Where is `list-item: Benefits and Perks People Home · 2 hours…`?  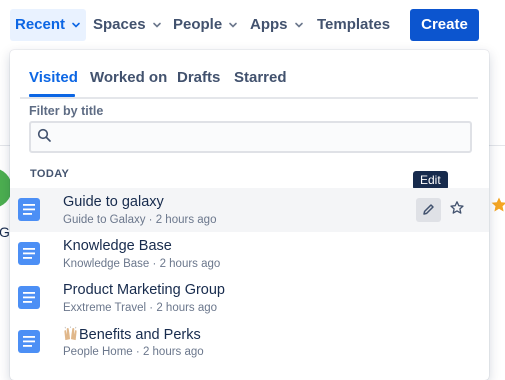
list-item: Benefits and Perks People Home · 2 hours… is located at coordinates (249, 342).